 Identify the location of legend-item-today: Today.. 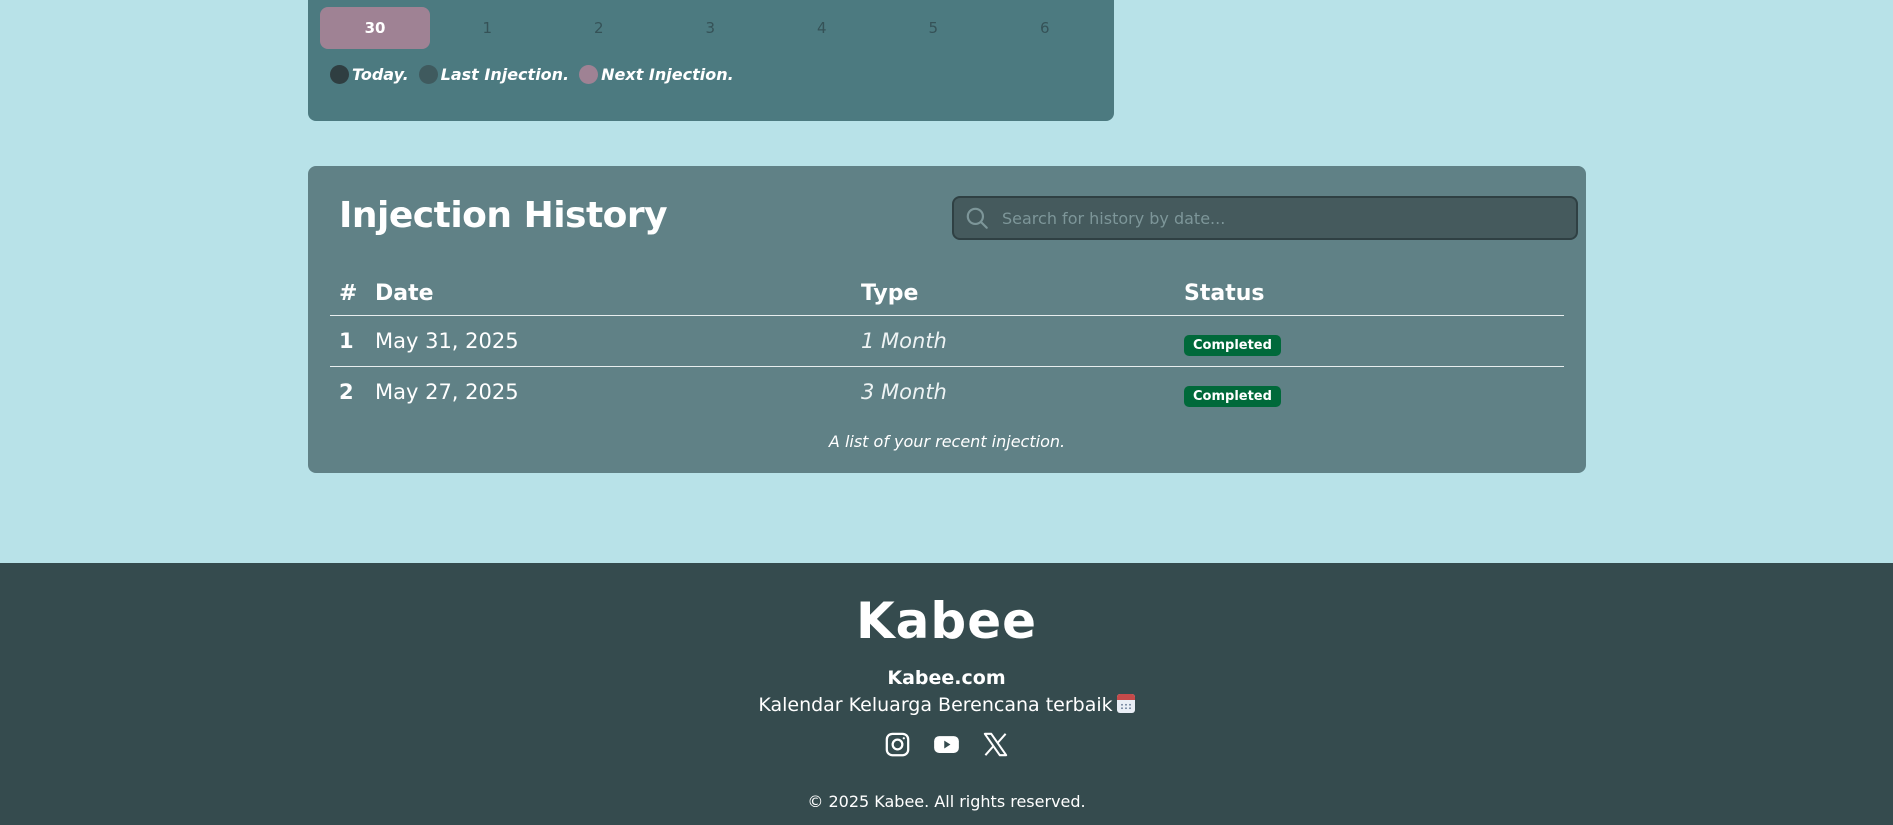
(369, 74).